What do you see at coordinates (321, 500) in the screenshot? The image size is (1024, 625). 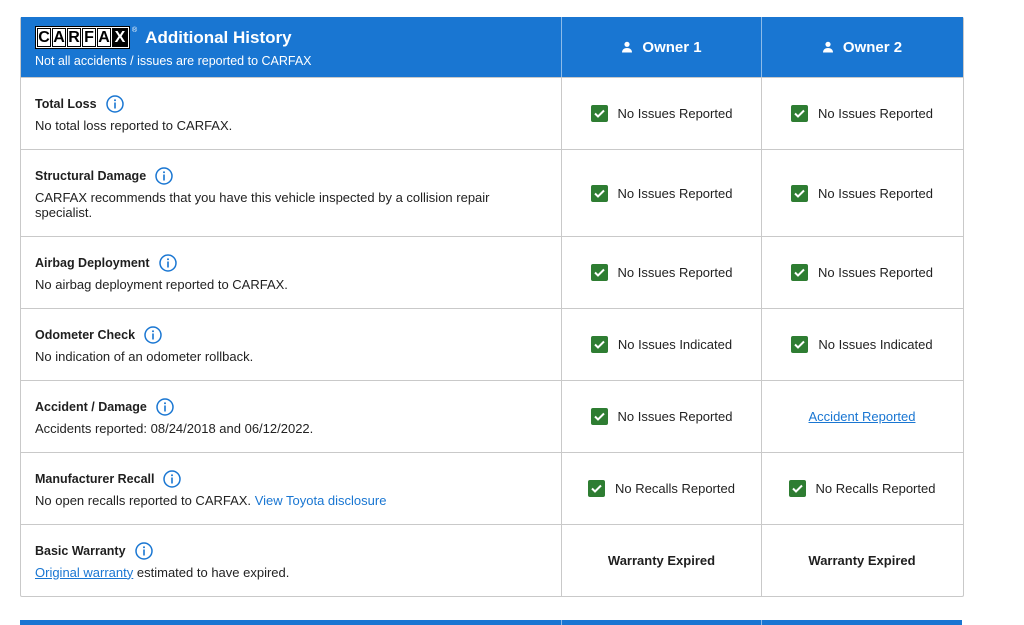 I see `view-toyota-disclosure-link: View Toyota disclosure` at bounding box center [321, 500].